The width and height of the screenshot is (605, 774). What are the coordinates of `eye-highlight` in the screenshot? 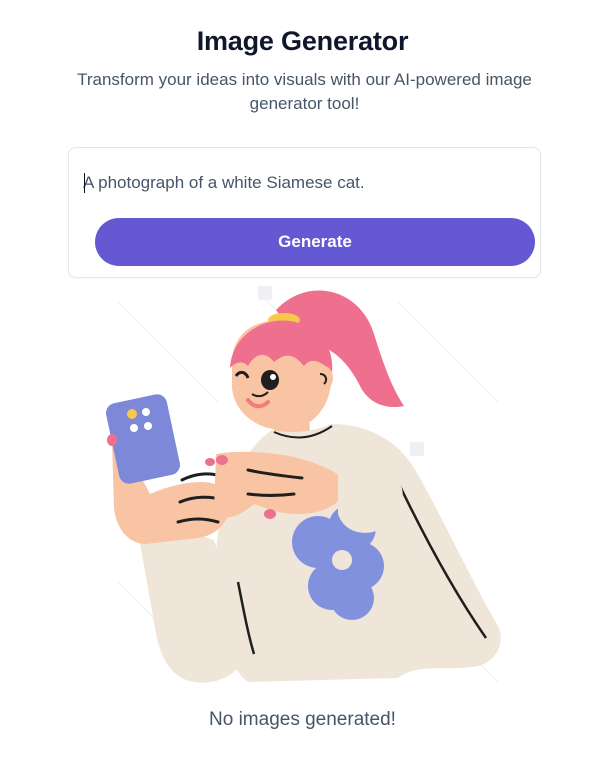 It's located at (273, 377).